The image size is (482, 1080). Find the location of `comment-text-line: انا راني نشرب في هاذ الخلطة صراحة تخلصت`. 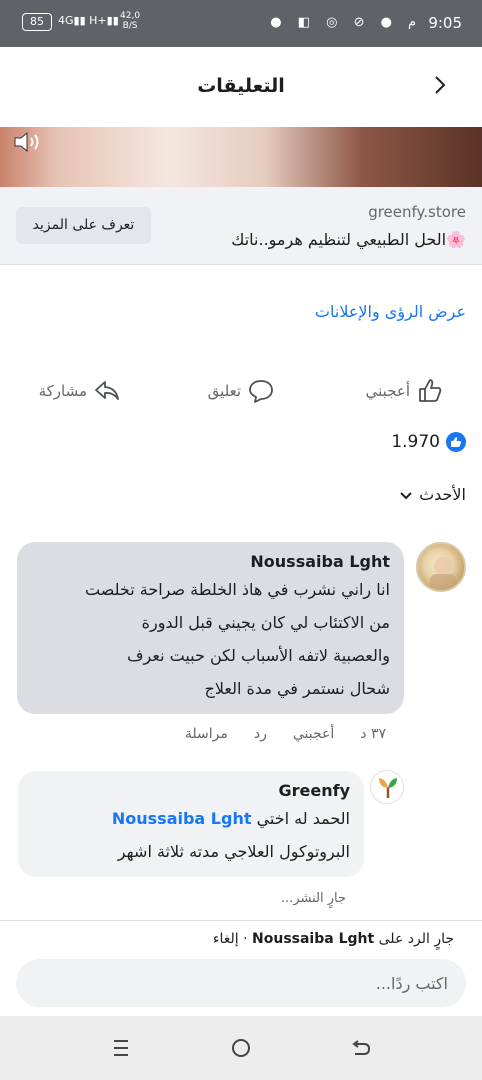

comment-text-line: انا راني نشرب في هاذ الخلطة صراحة تخلصت is located at coordinates (237, 589).